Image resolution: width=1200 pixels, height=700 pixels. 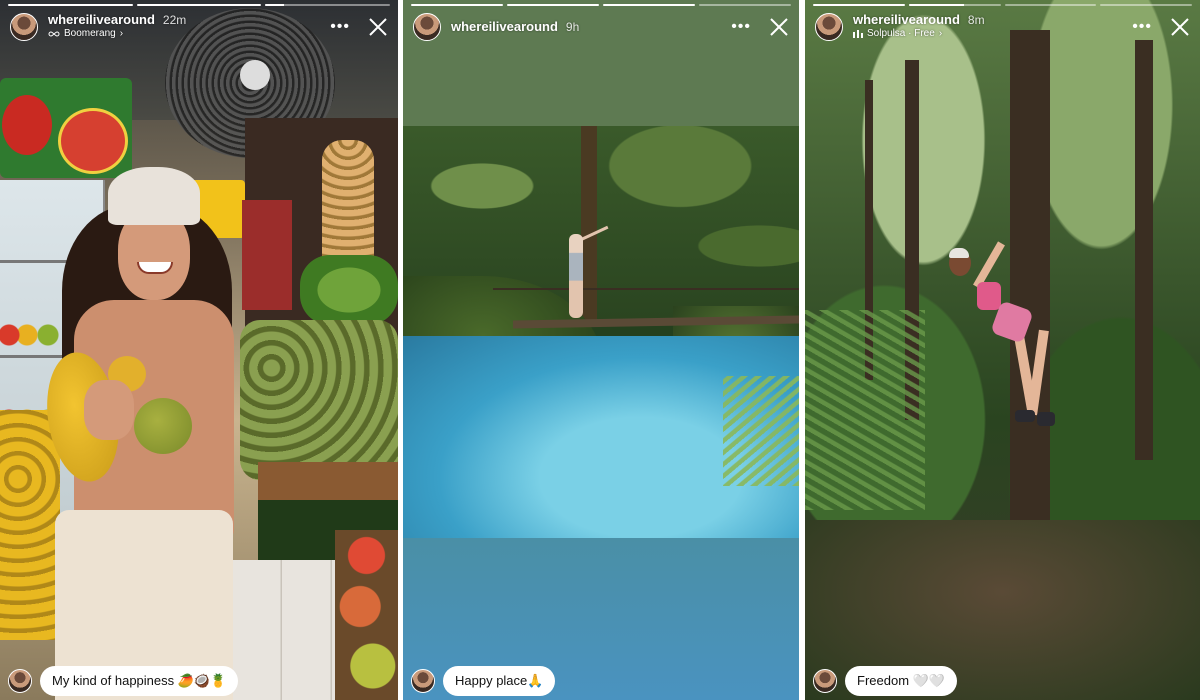 I want to click on caption-sticker: Happy place🙏, so click(x=499, y=681).